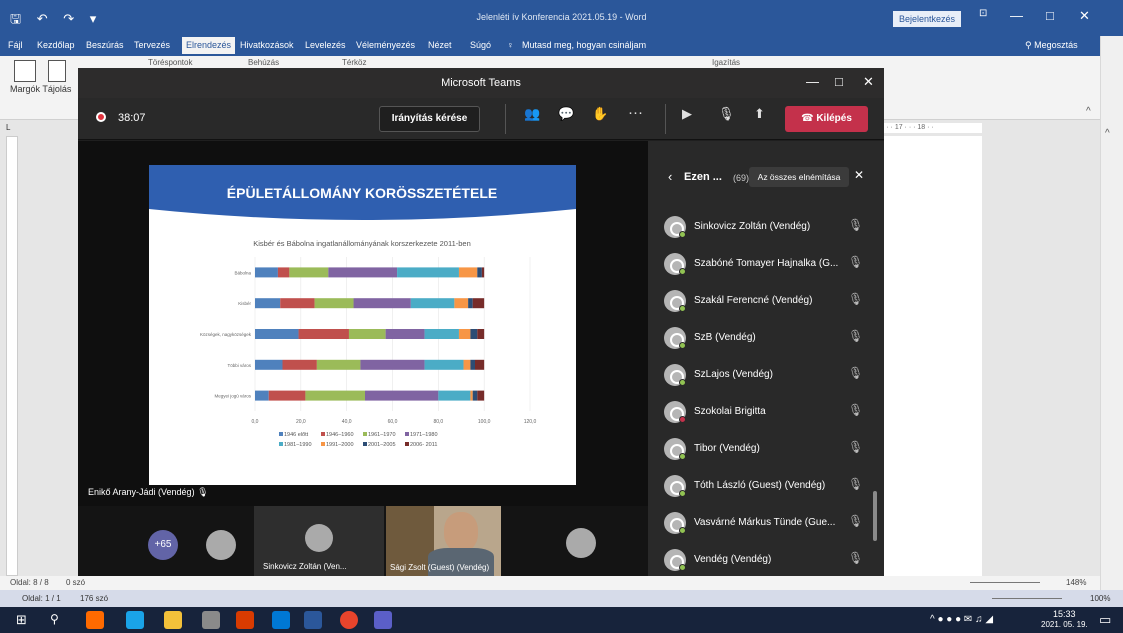 The height and width of the screenshot is (633, 1123). What do you see at coordinates (41, 598) in the screenshot?
I see `page-count-2: Oldal: 1 / 1` at bounding box center [41, 598].